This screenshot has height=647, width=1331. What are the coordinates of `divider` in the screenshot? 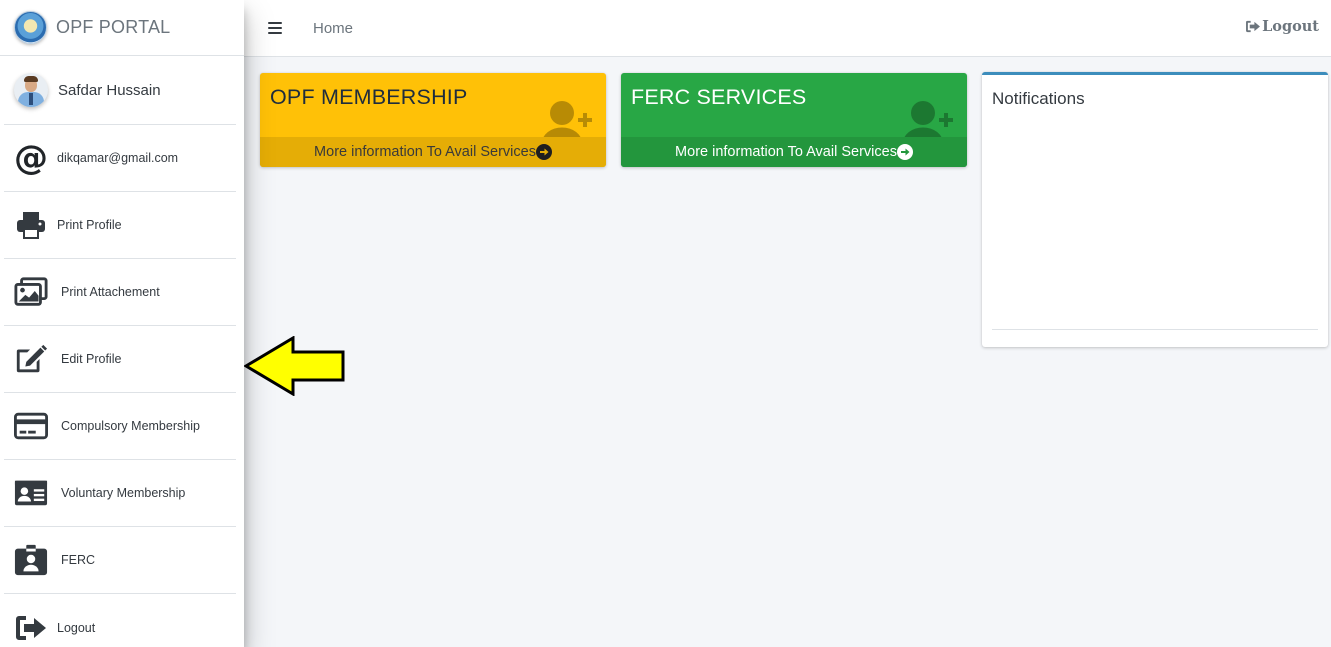 It's located at (1155, 329).